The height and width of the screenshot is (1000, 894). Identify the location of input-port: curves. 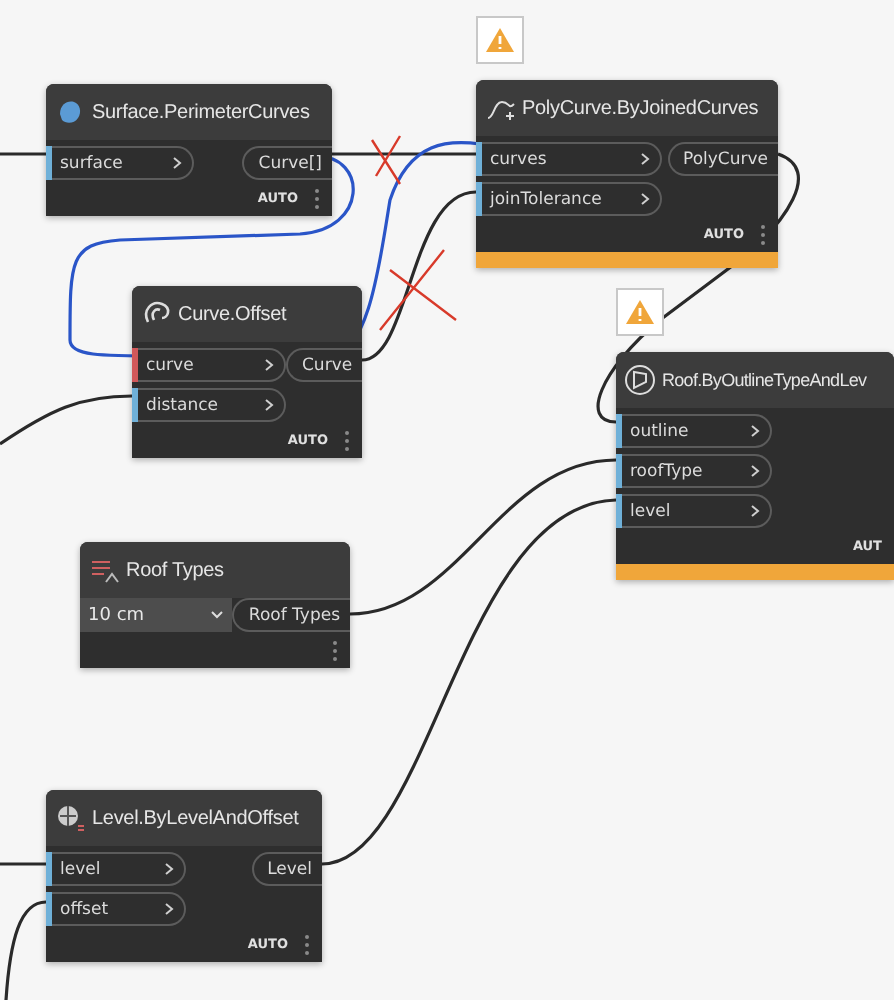
(569, 159).